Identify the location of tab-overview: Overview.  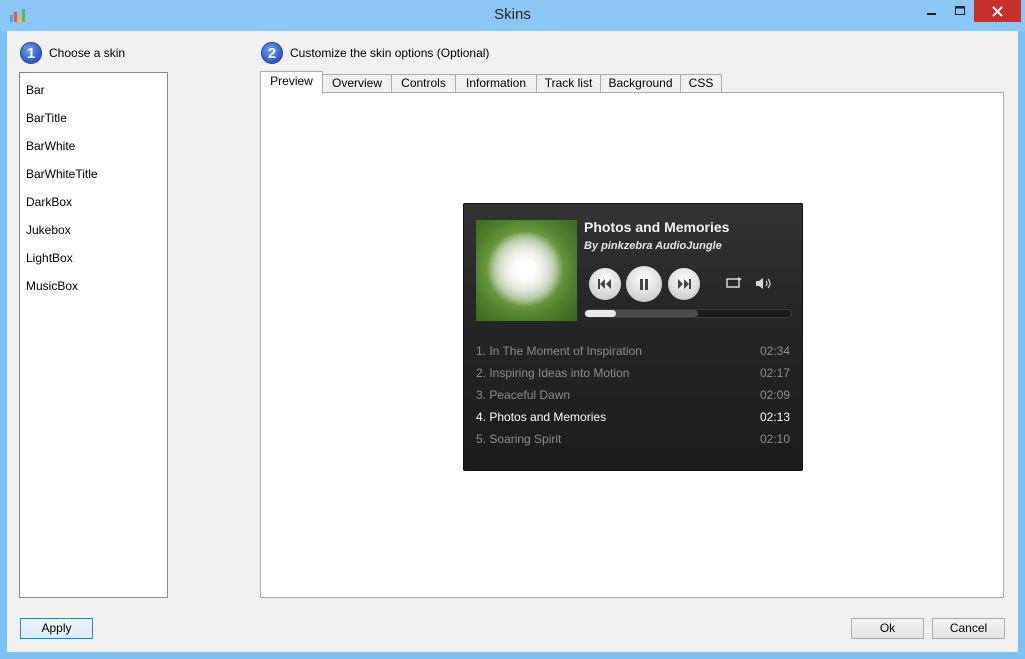
(357, 83).